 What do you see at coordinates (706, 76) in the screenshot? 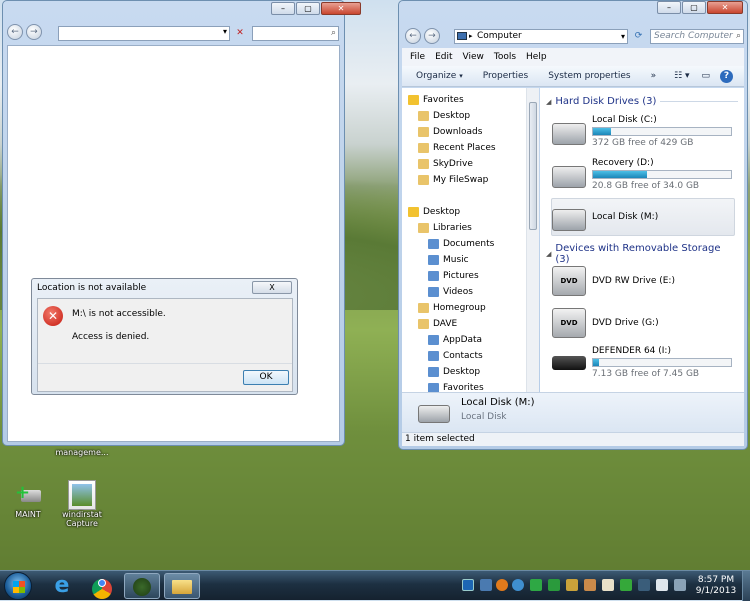
I see `preview-pane-icon: ▭` at bounding box center [706, 76].